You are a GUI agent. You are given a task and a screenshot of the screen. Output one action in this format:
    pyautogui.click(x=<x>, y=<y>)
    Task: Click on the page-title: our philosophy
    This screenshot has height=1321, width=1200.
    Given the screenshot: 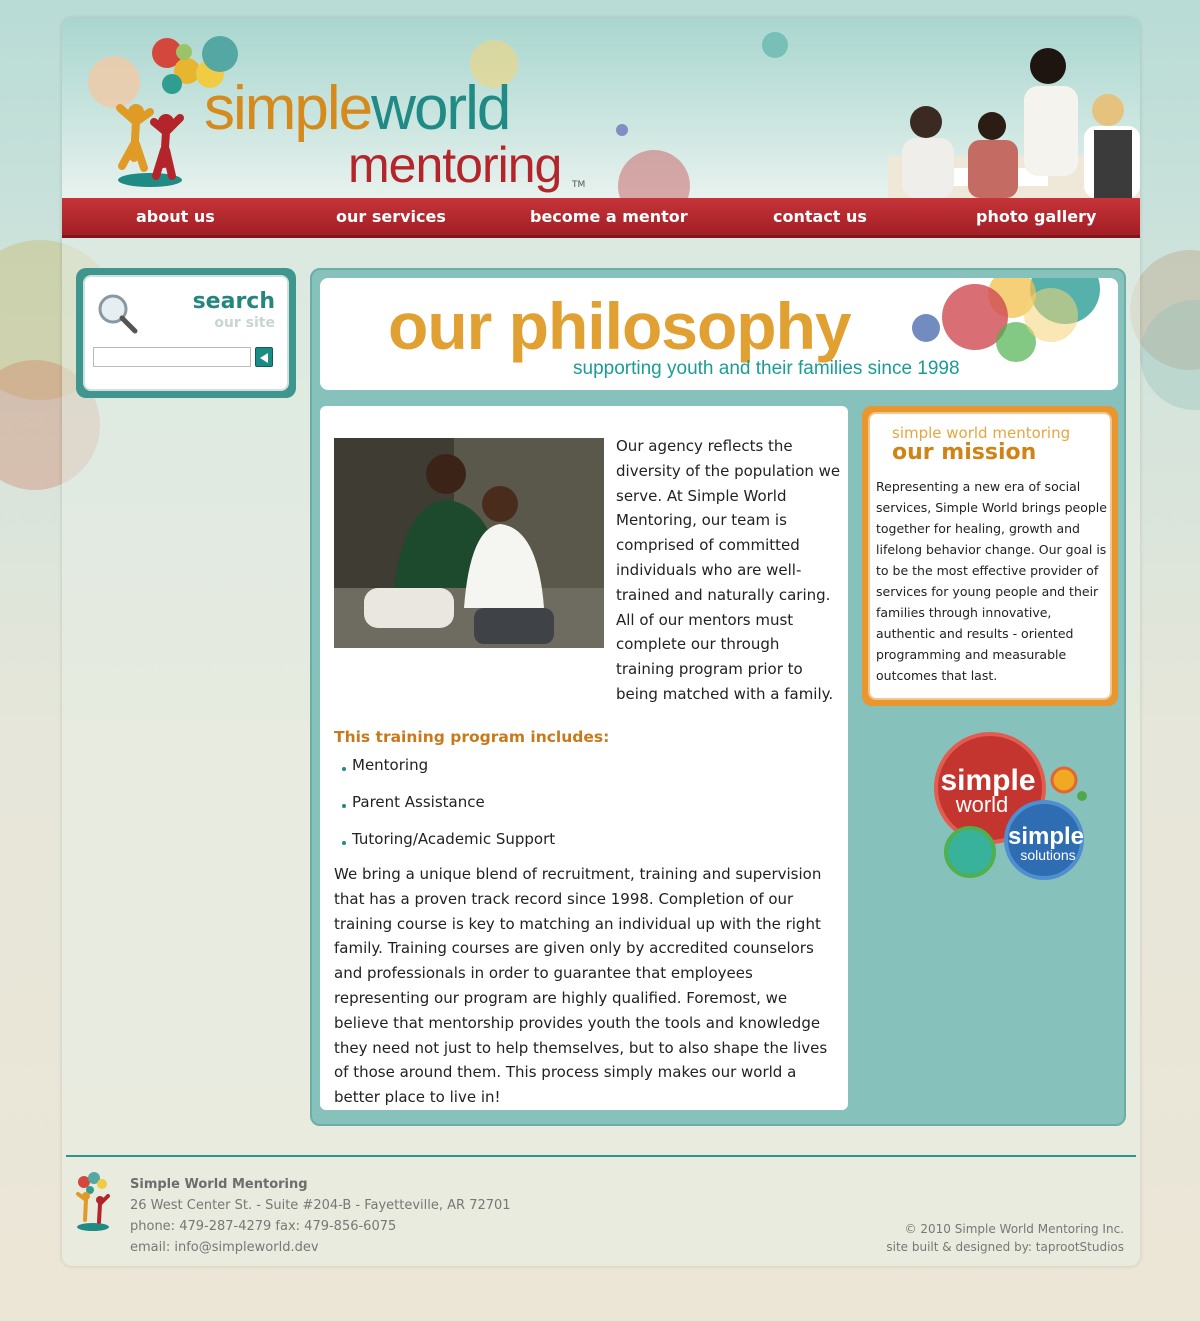 What is the action you would take?
    pyautogui.click(x=620, y=326)
    